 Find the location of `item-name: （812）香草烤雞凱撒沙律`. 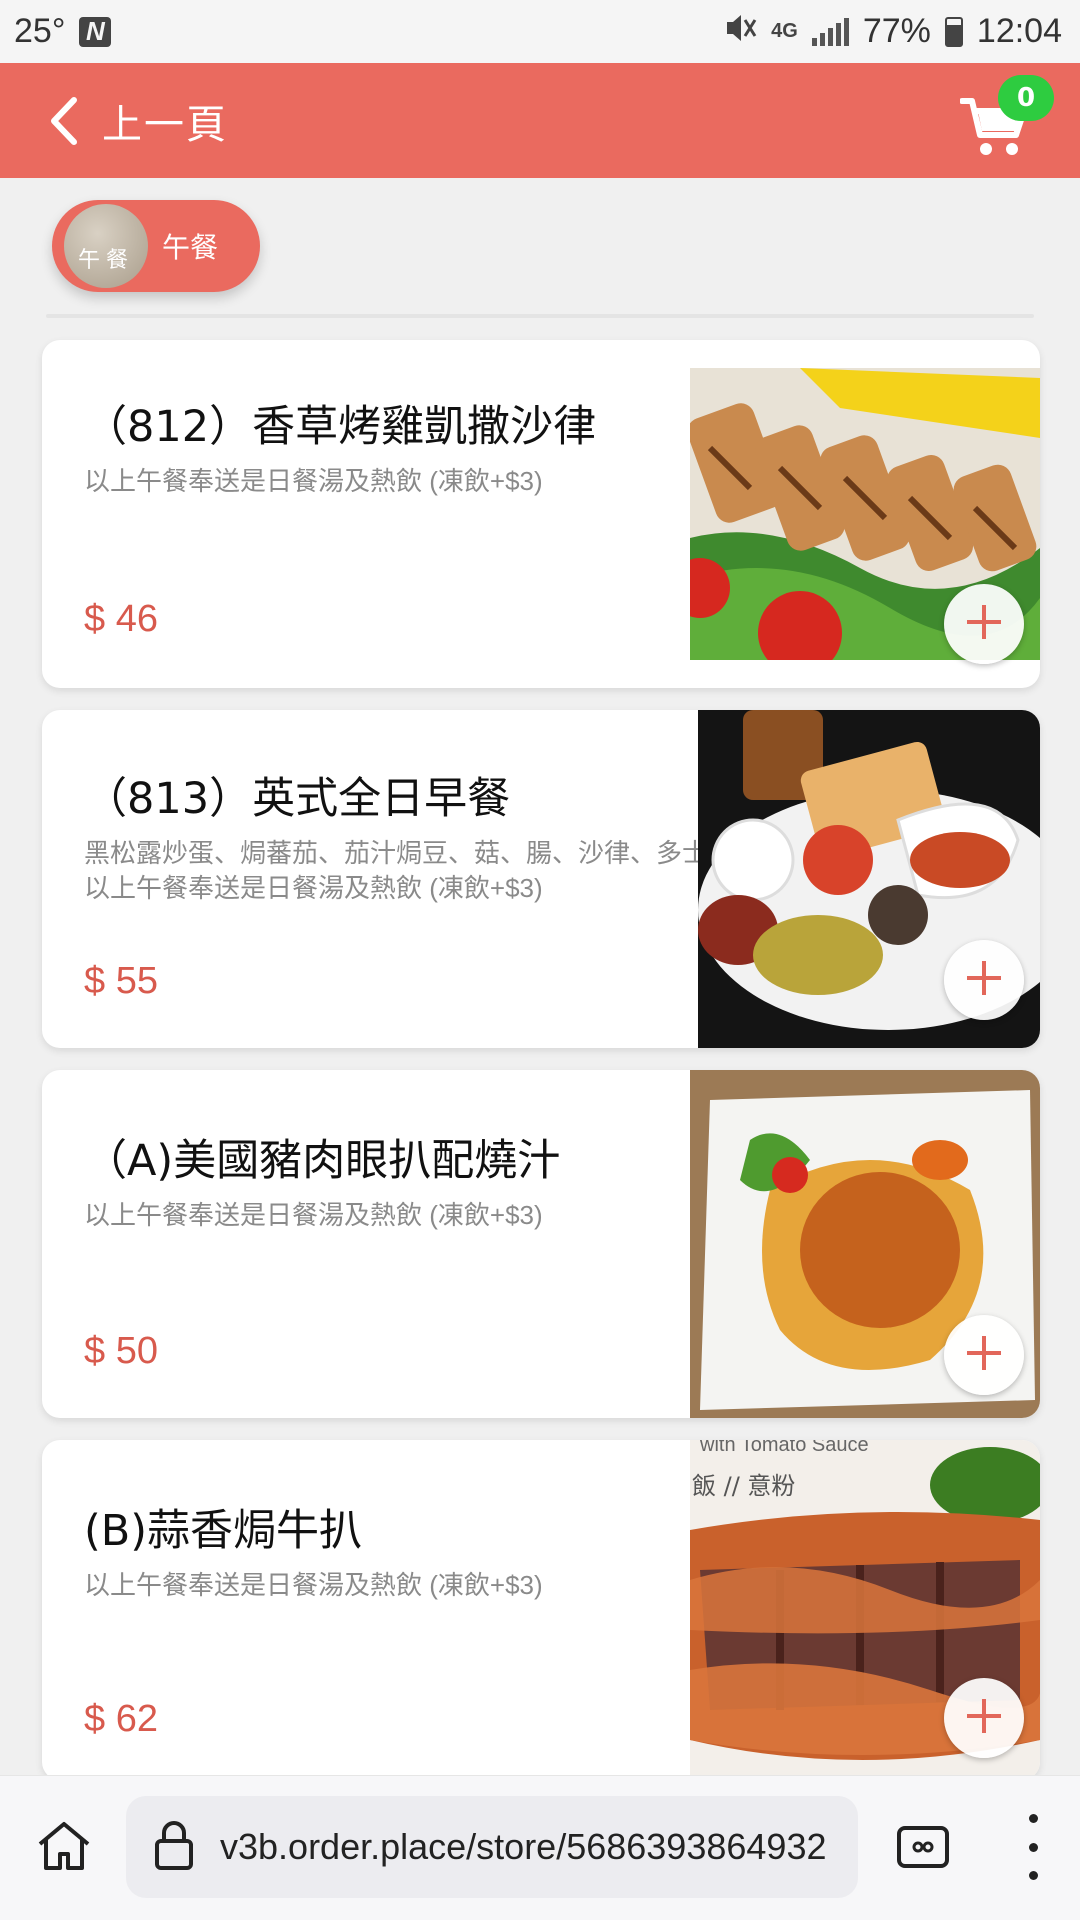

item-name: （812）香草烤雞凱撒沙律 is located at coordinates (340, 427).